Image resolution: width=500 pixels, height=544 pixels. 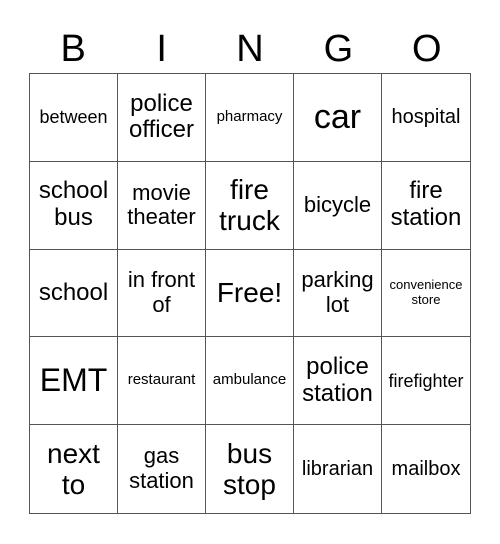 What do you see at coordinates (426, 381) in the screenshot?
I see `bingo-cell: firefighter` at bounding box center [426, 381].